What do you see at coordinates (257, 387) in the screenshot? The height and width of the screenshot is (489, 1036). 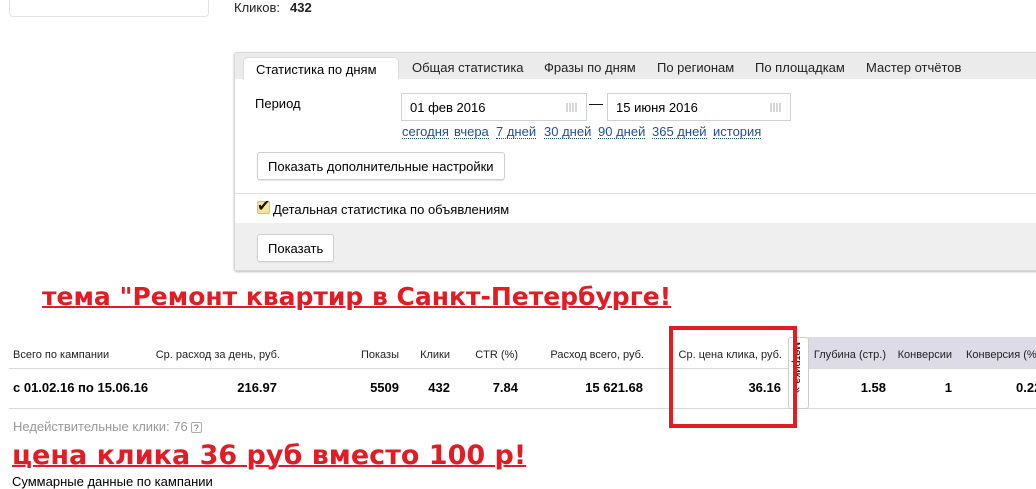 I see `cell-avg-daily: 216.97` at bounding box center [257, 387].